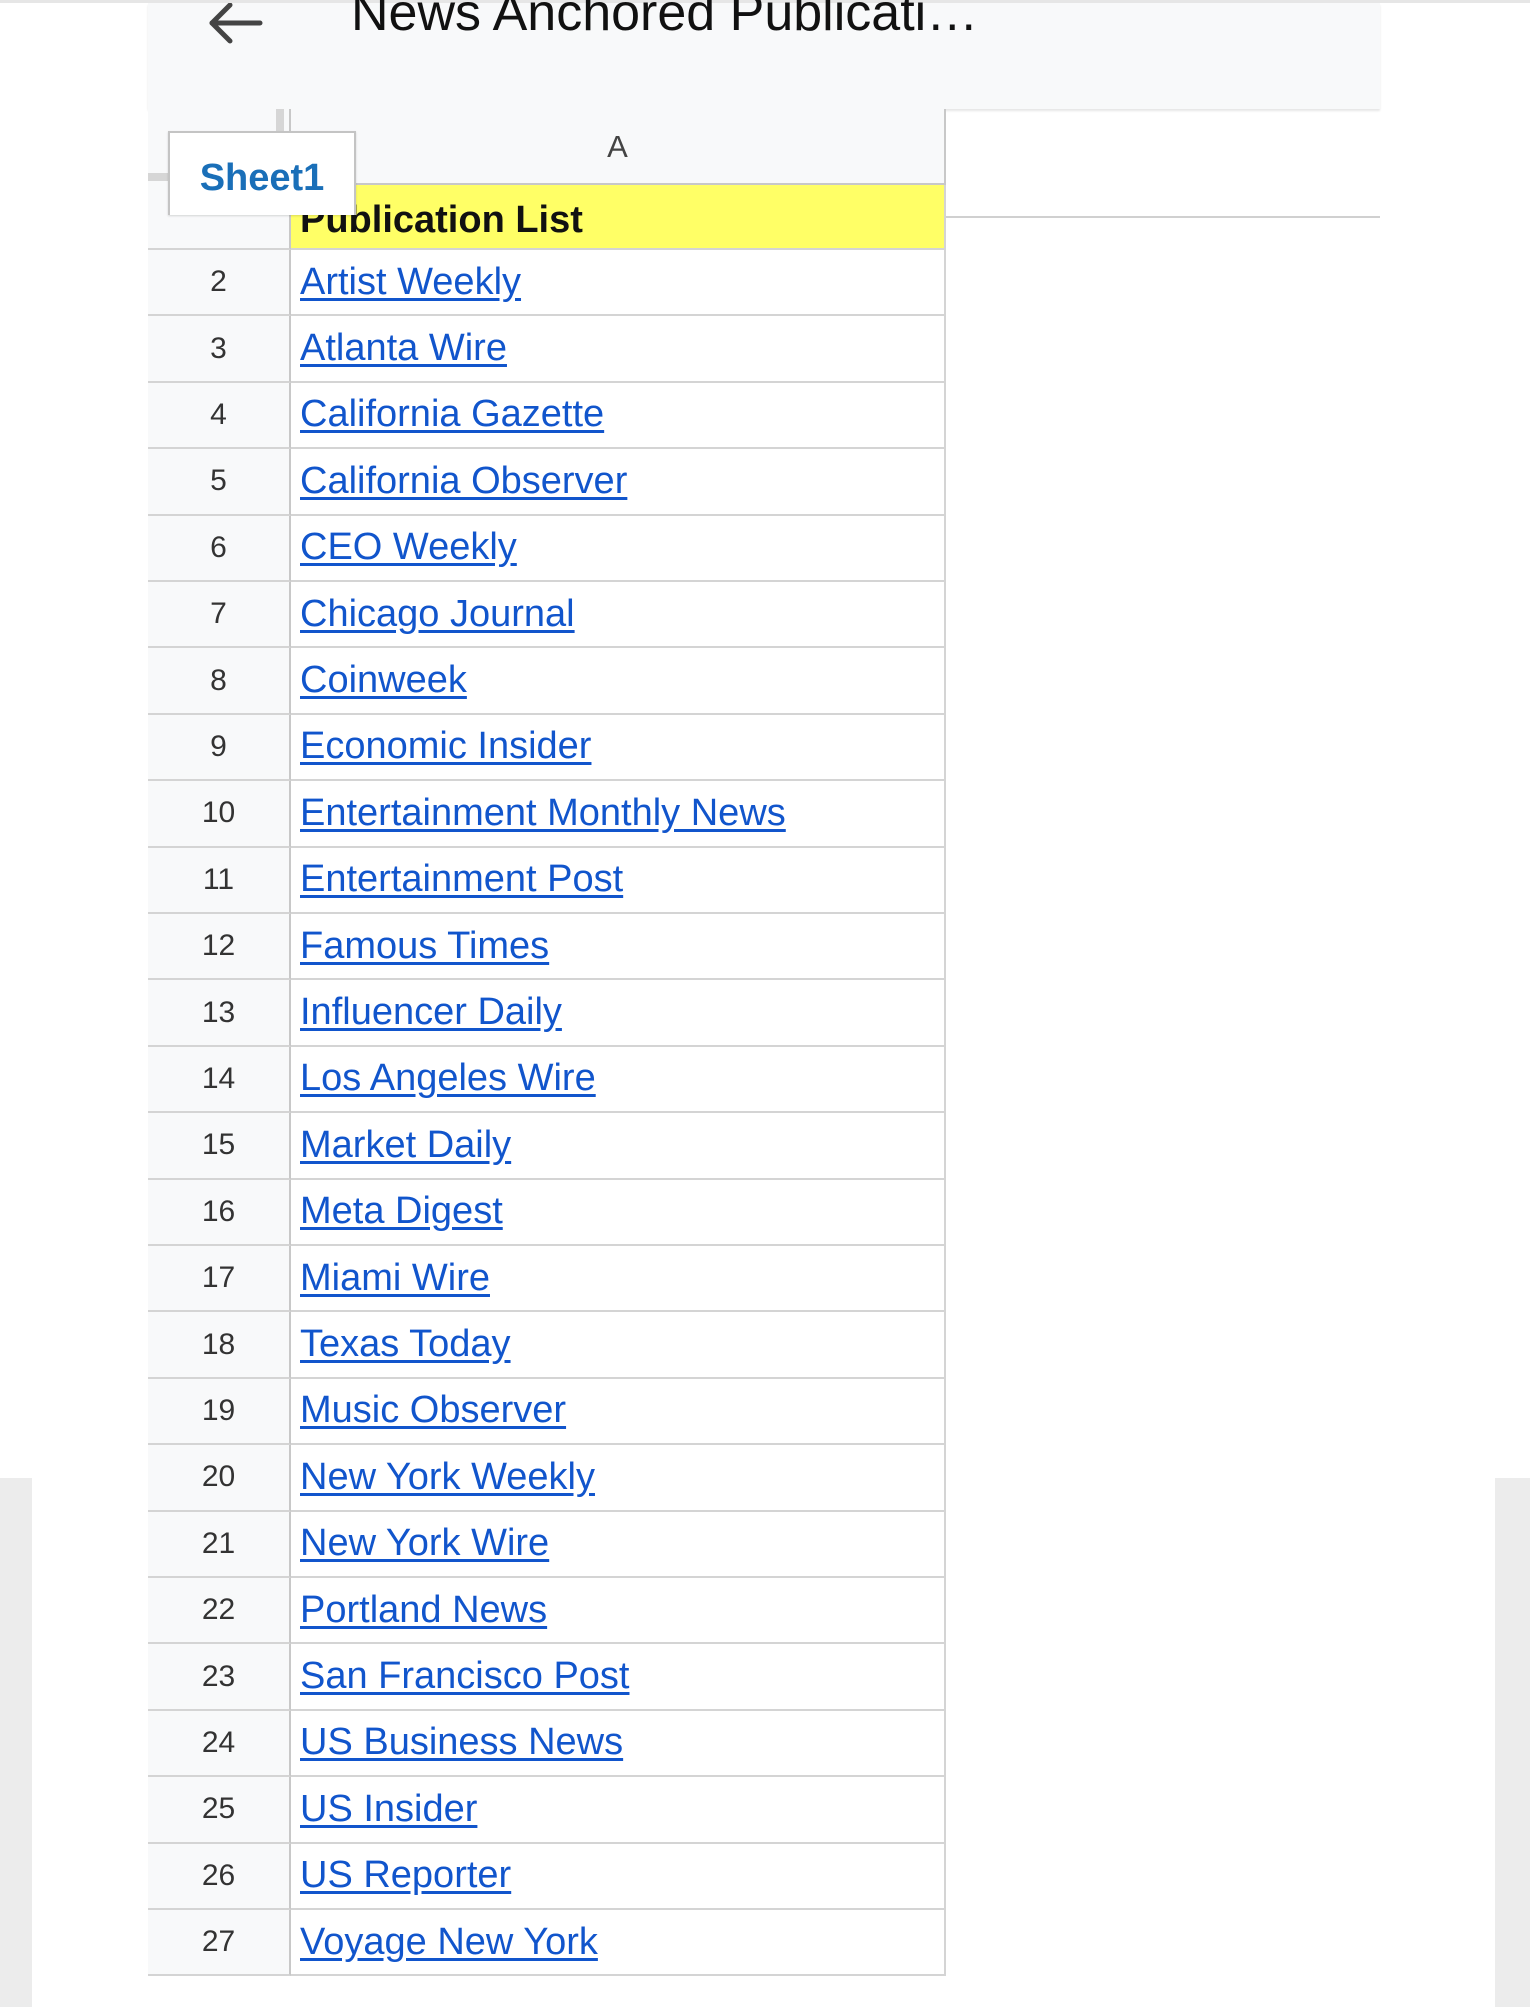  Describe the element at coordinates (618, 147) in the screenshot. I see `column-header-a: A` at that location.